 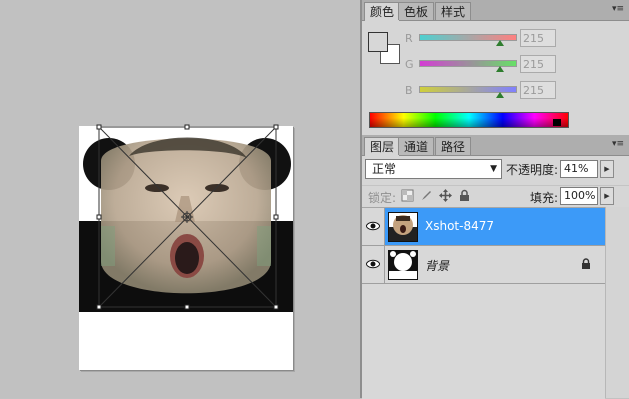 What do you see at coordinates (579, 169) in the screenshot?
I see `opacity-field: 41%` at bounding box center [579, 169].